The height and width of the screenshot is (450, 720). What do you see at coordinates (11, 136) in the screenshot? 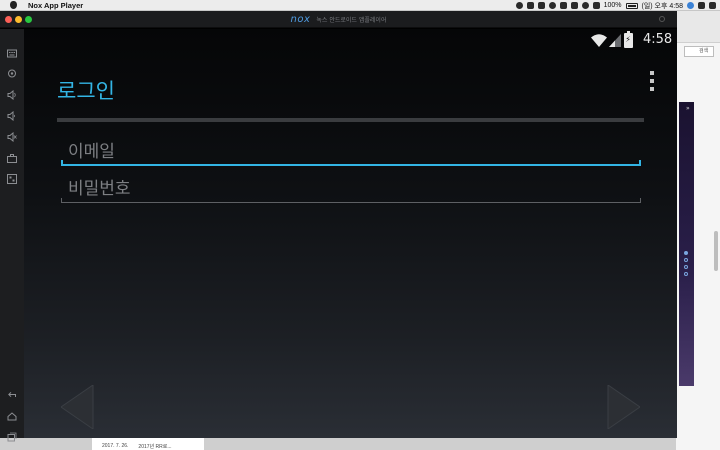
I see `mute-icon` at bounding box center [11, 136].